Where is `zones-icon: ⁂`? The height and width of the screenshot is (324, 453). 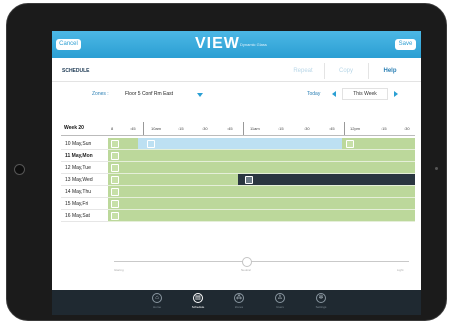
zones-icon: ⁂ is located at coordinates (239, 298).